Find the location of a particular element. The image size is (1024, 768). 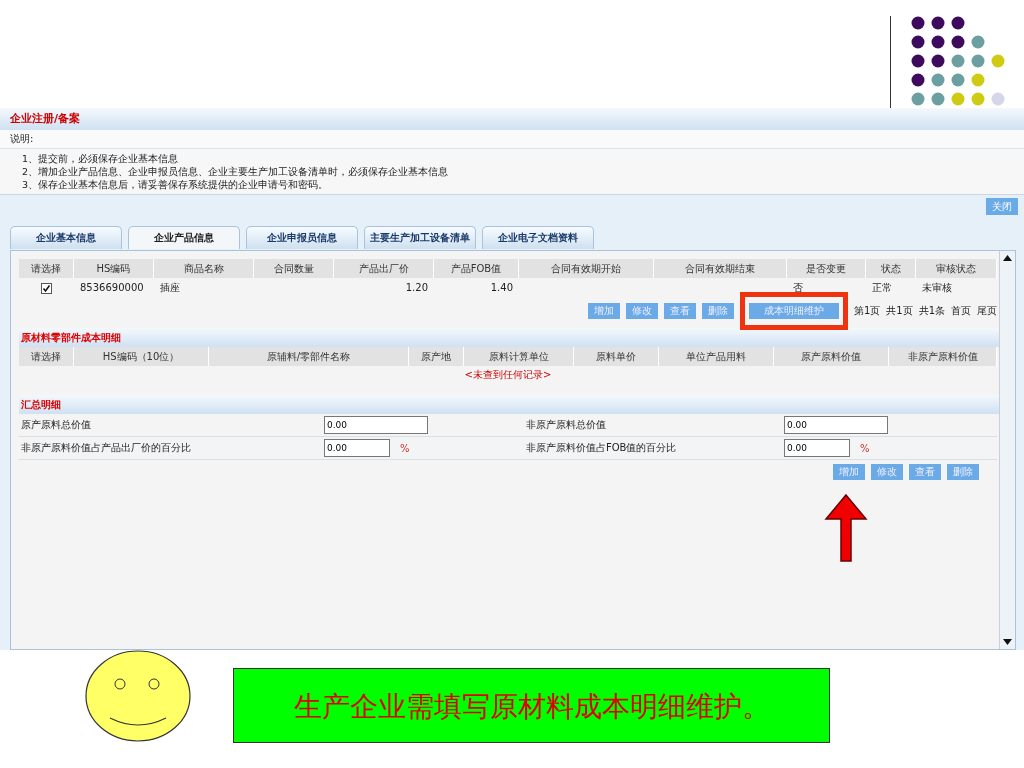

column-header: 原料单价 is located at coordinates (616, 356).